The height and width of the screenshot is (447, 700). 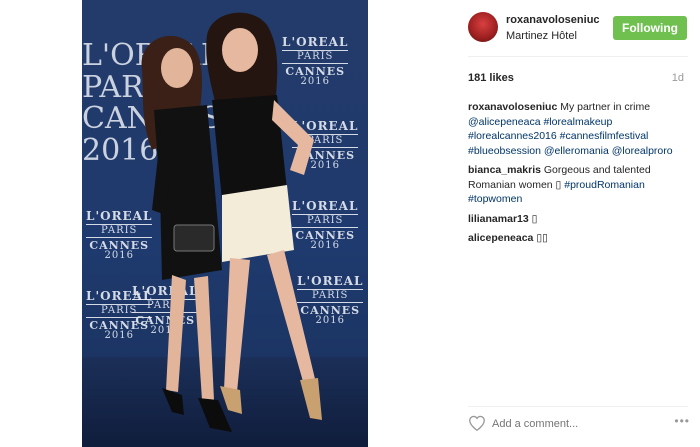 What do you see at coordinates (483, 27) in the screenshot?
I see `avatar` at bounding box center [483, 27].